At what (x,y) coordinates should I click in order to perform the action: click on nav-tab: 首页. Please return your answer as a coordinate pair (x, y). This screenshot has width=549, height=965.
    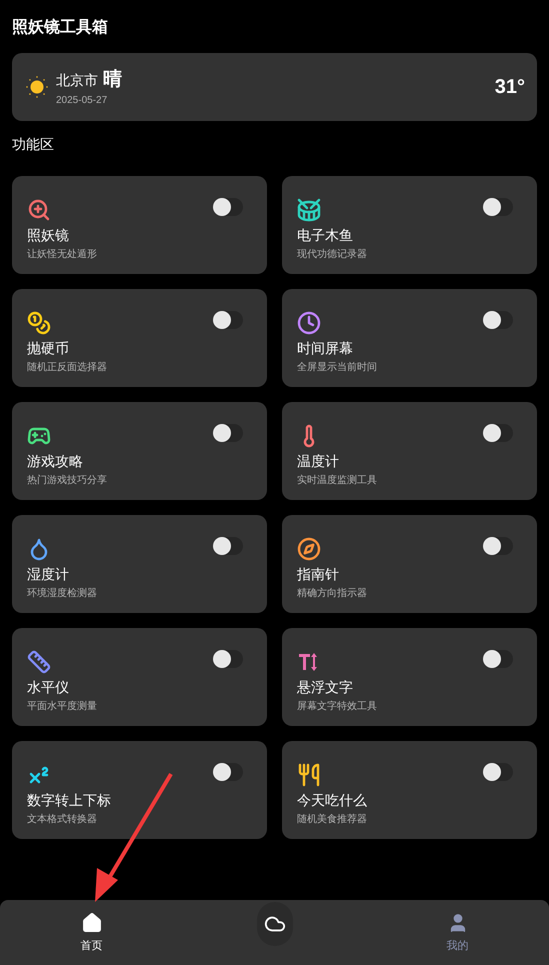
    Looking at the image, I should click on (91, 932).